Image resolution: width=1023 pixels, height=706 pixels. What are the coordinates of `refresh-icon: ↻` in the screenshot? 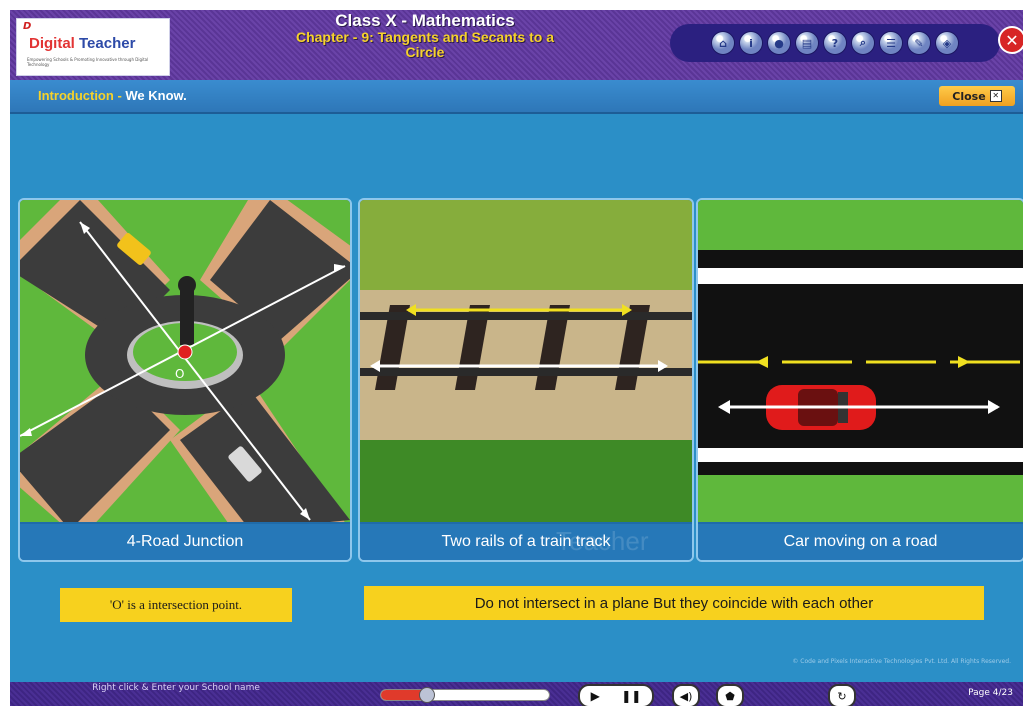 It's located at (842, 695).